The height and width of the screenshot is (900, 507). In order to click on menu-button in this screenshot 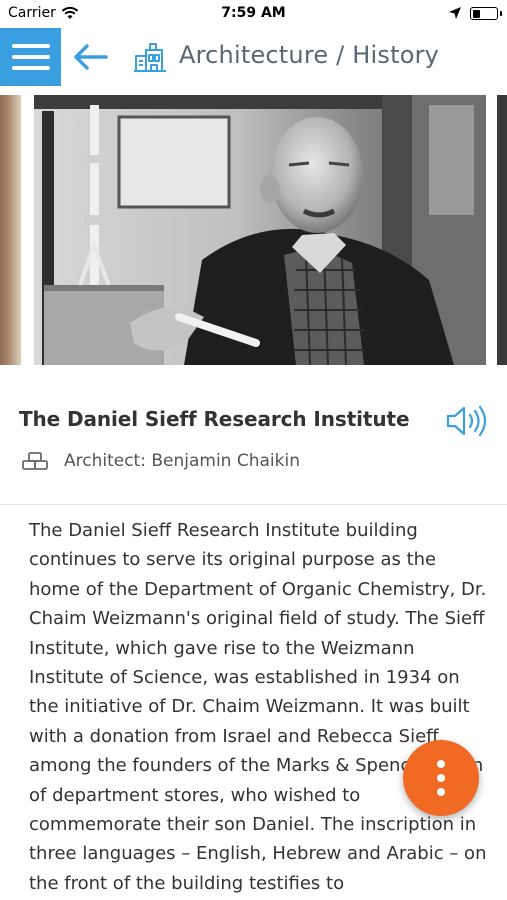, I will do `click(30, 57)`.